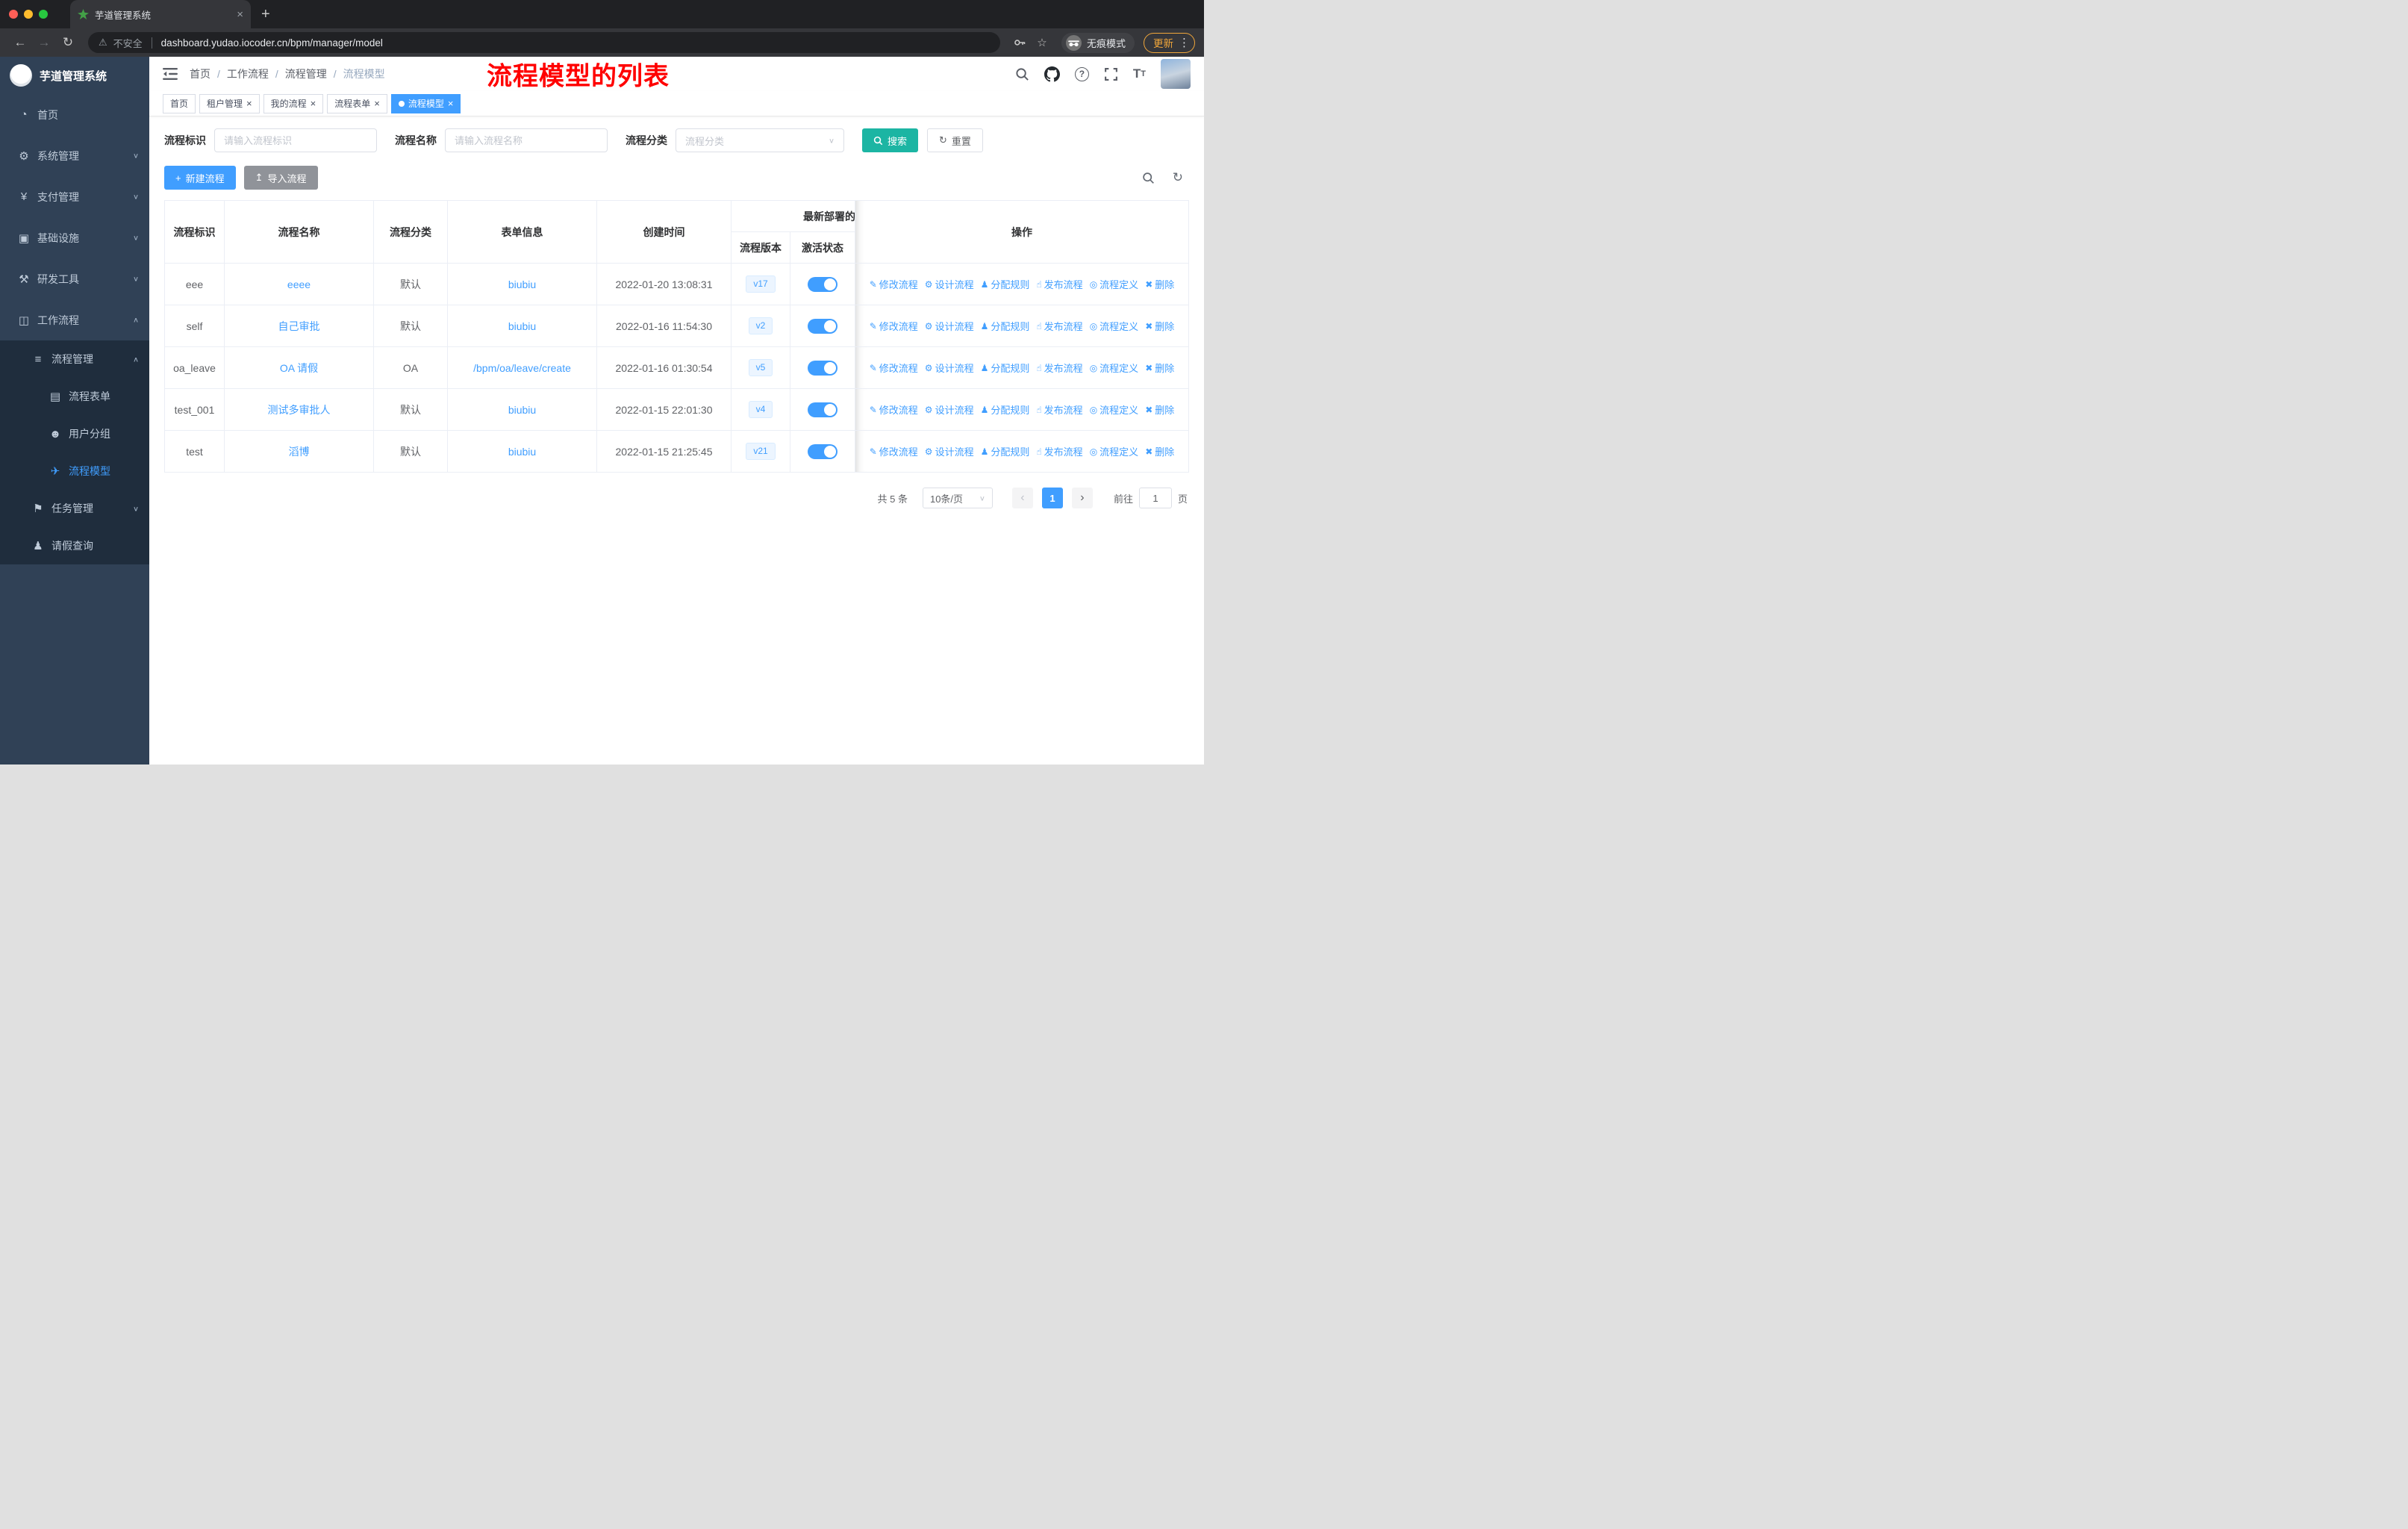 The width and height of the screenshot is (2408, 1529). Describe the element at coordinates (357, 103) in the screenshot. I see `tab-tag-process-form: 流程表单 ×` at that location.